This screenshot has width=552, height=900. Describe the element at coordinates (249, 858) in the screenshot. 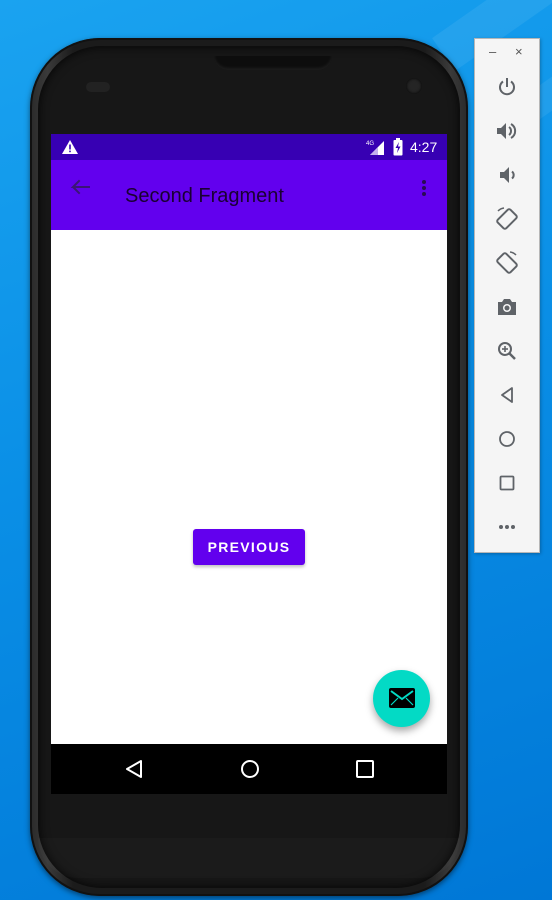

I see `bezel-bottom` at that location.